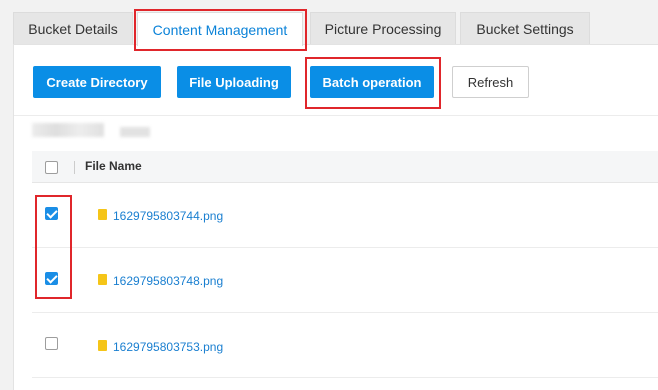  Describe the element at coordinates (336, 115) in the screenshot. I see `toolbar-divider` at that location.